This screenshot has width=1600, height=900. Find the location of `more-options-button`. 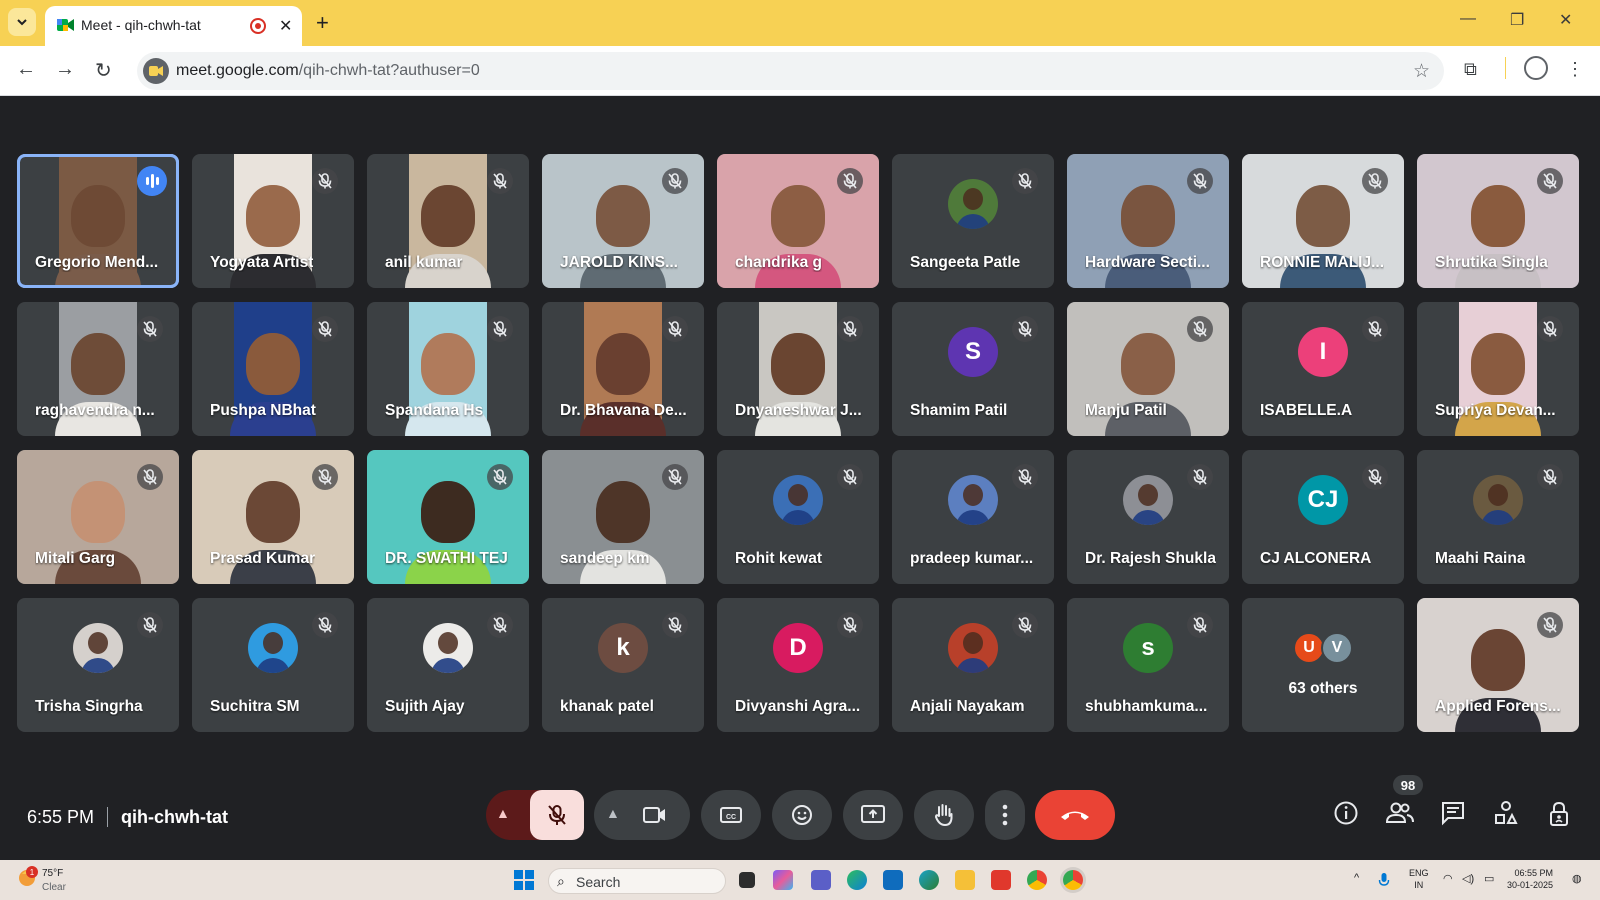

more-options-button is located at coordinates (1005, 815).